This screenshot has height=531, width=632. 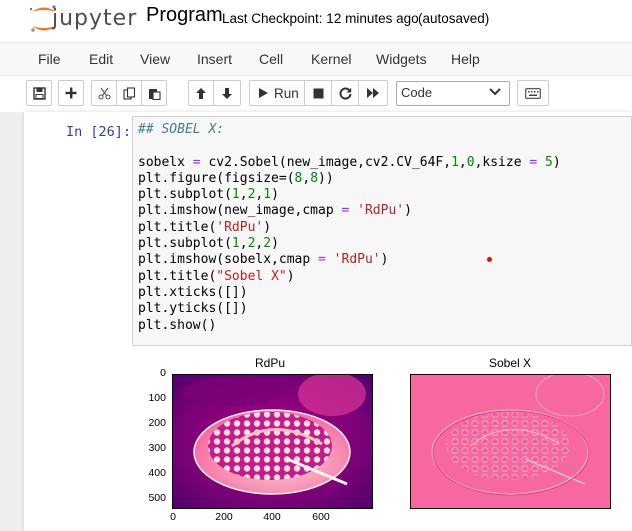 I want to click on menu-edit: Edit, so click(x=101, y=59).